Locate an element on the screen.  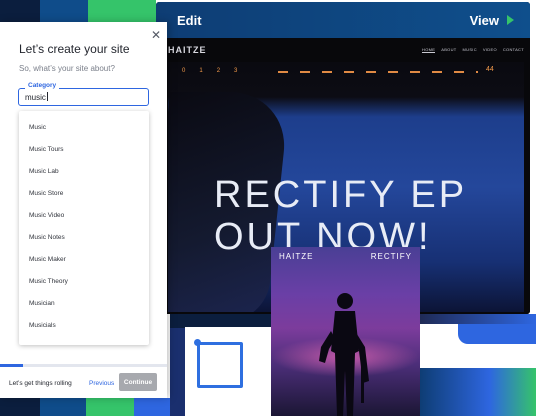
category-input: music is located at coordinates (83, 97).